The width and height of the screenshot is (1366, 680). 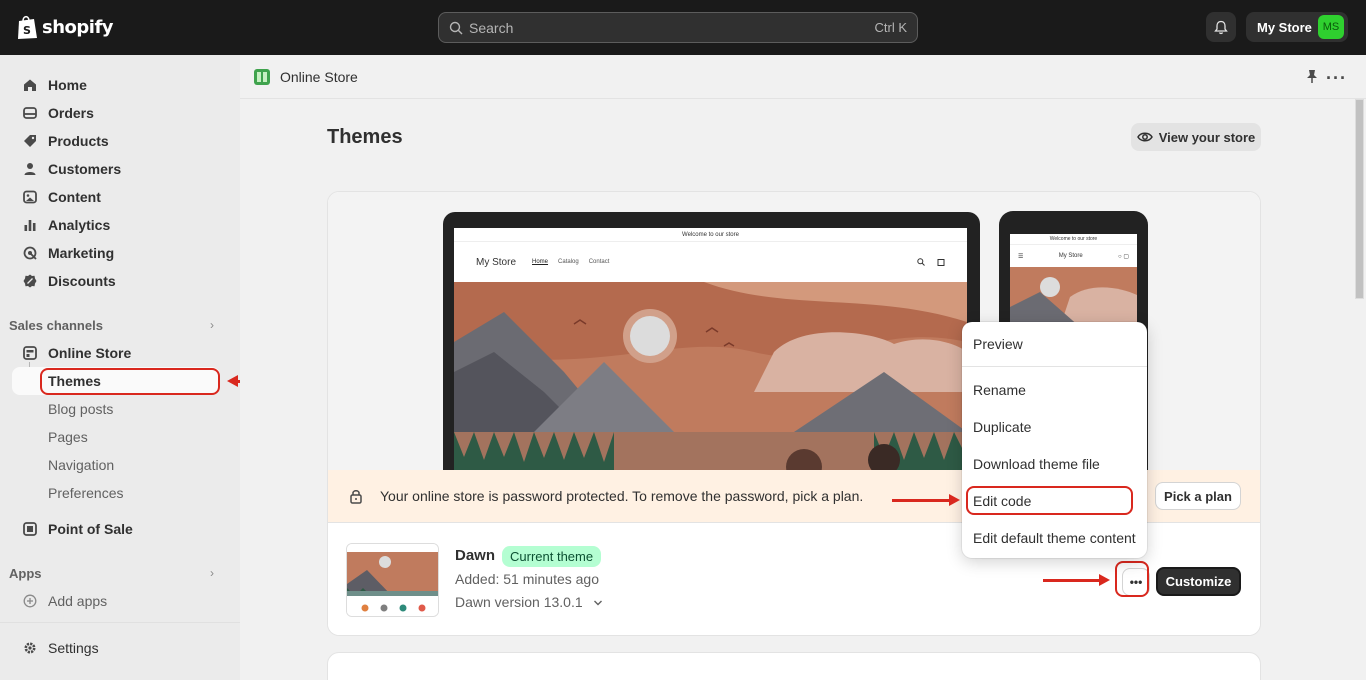 I want to click on menu-item-edit-default-content: Edit default theme content, so click(x=1054, y=538).